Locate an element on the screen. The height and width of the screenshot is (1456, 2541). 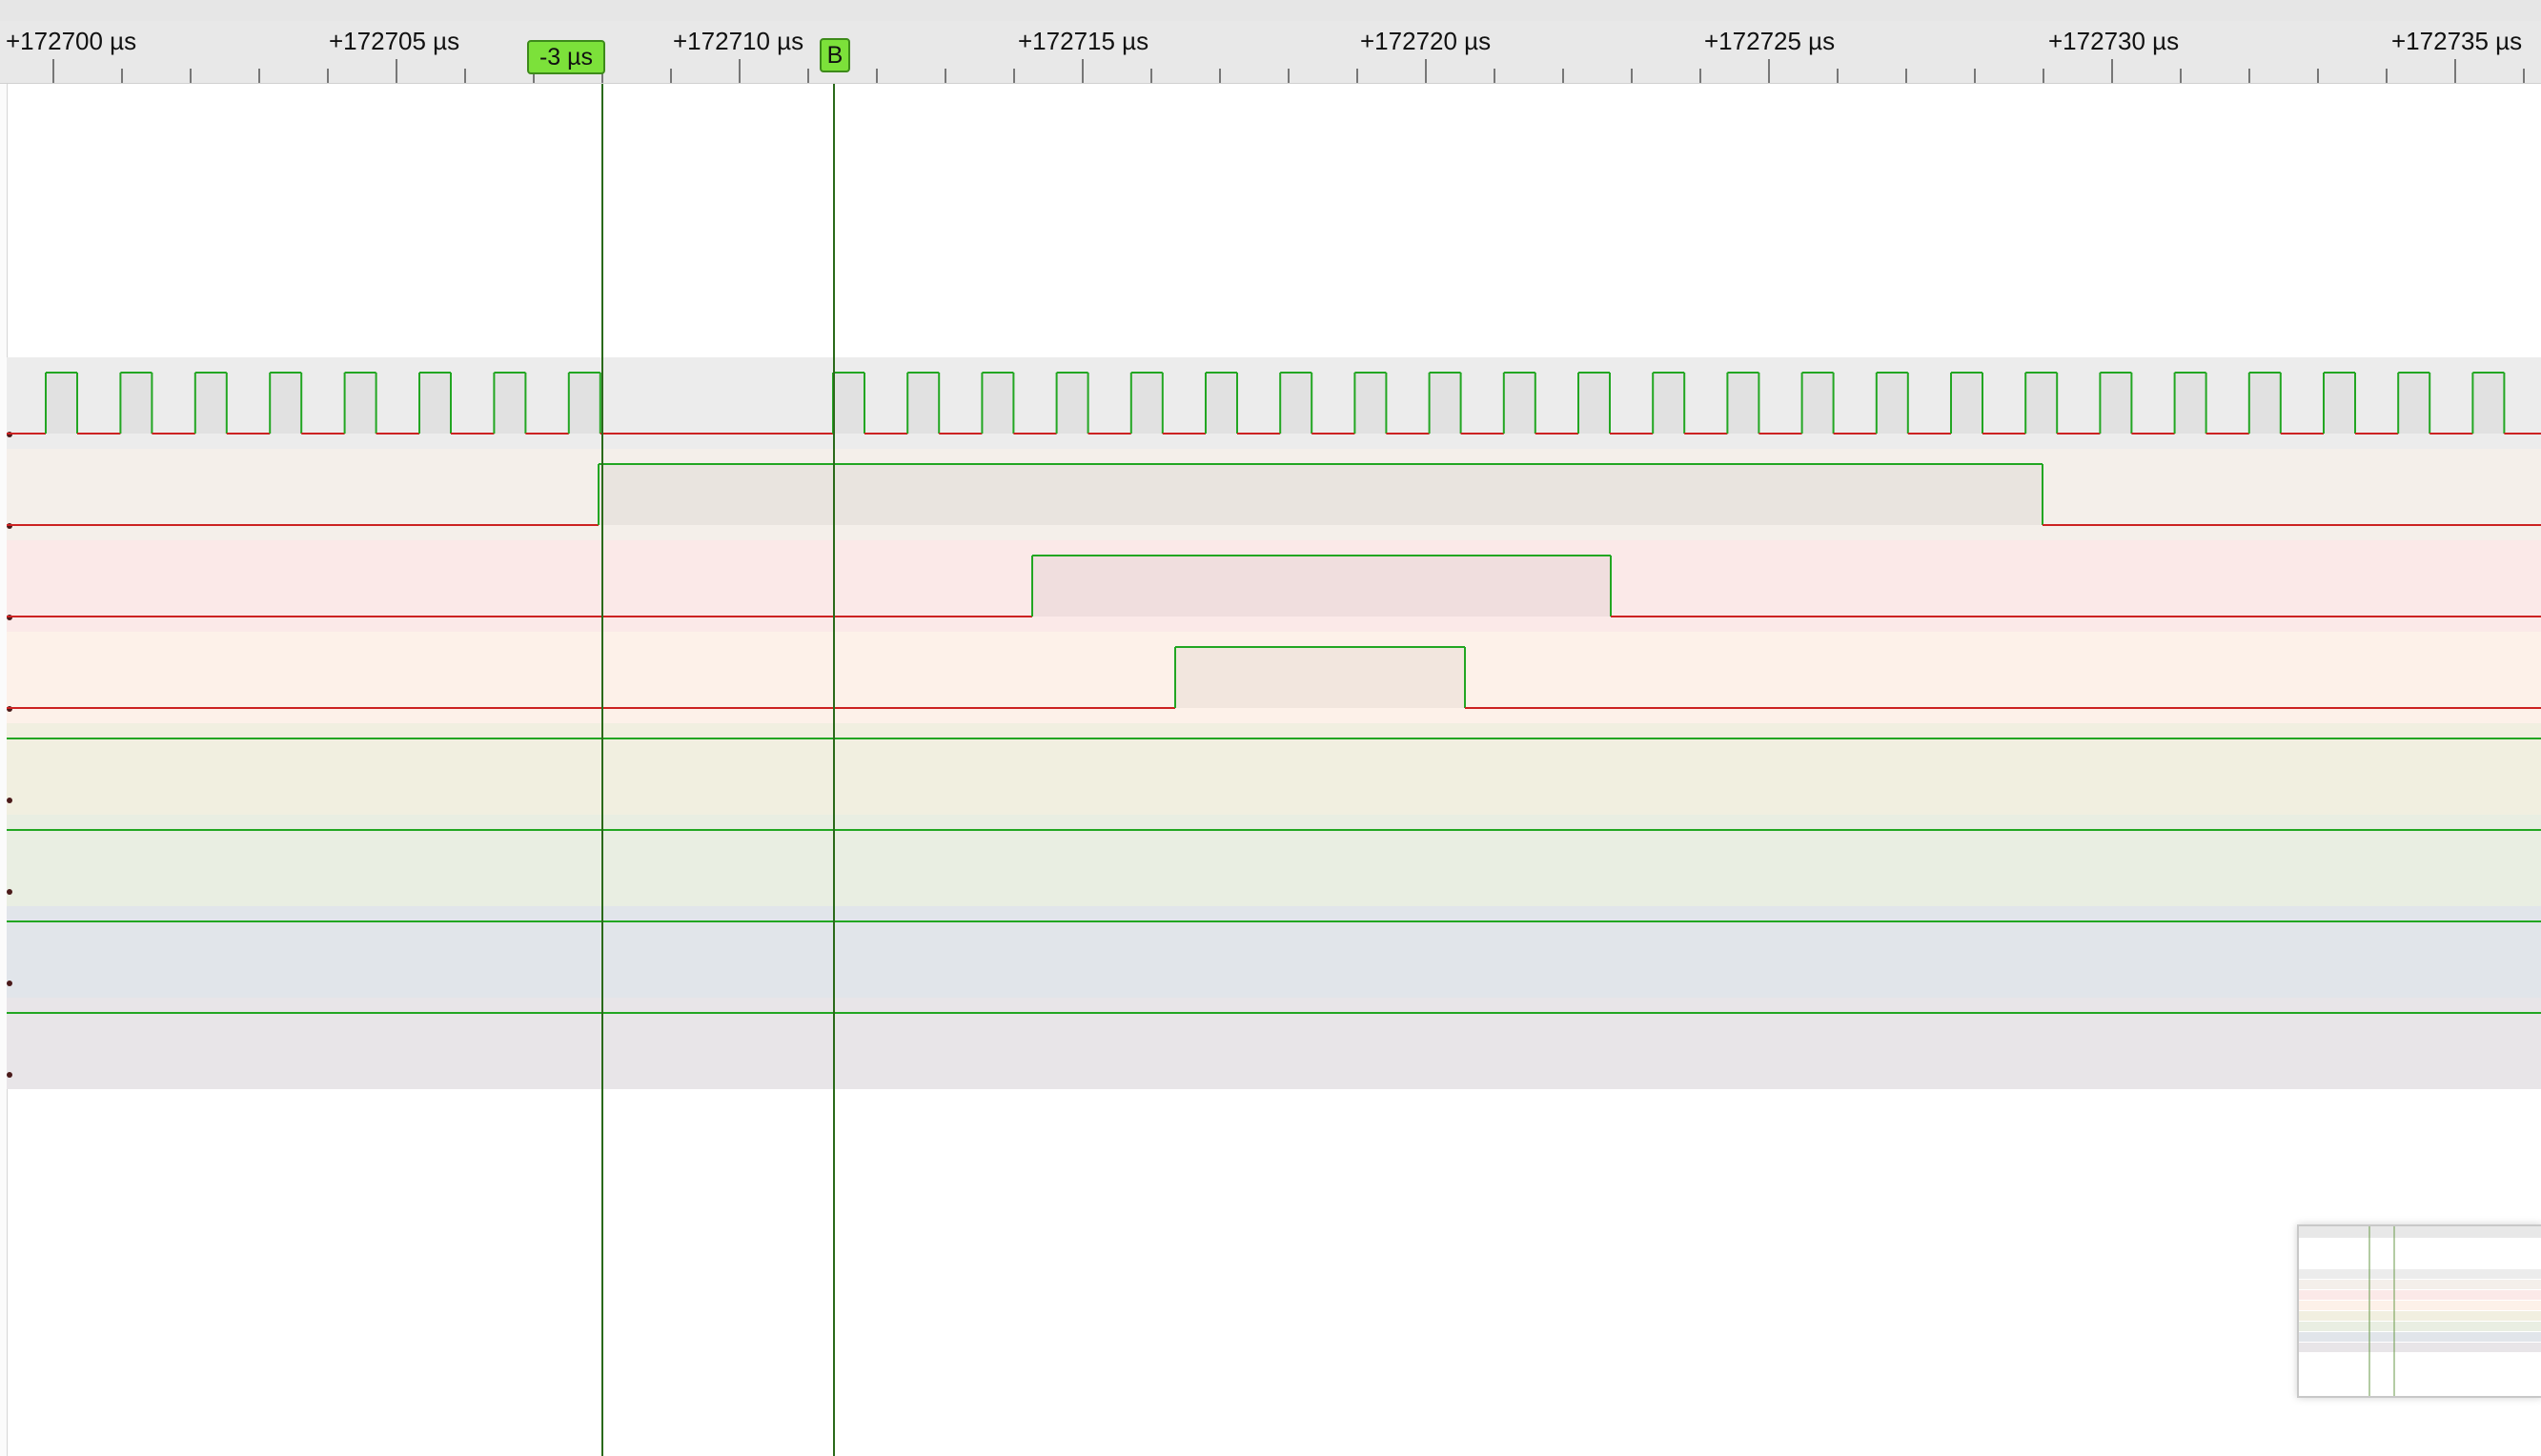
ruler-label-5: +172725 µs is located at coordinates (1770, 41).